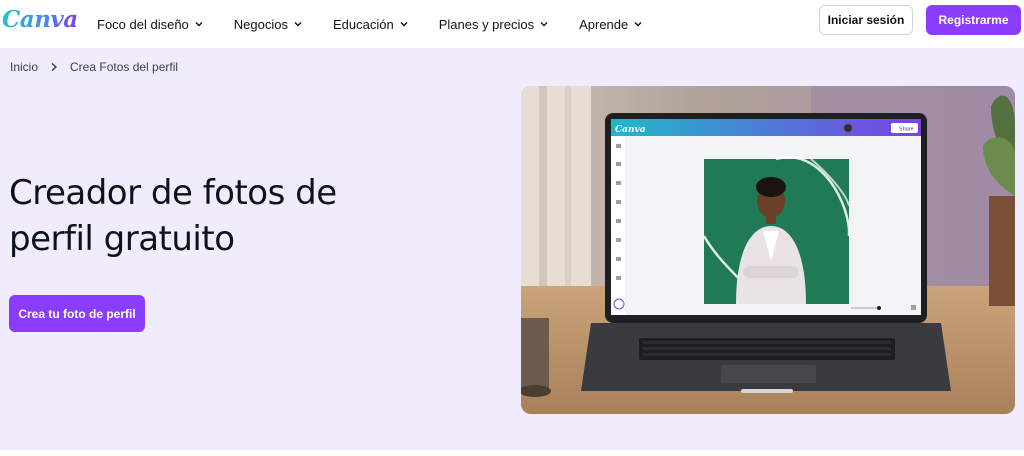 This screenshot has width=1024, height=456. What do you see at coordinates (24, 67) in the screenshot?
I see `breadcrumb-home-link: Inicio` at bounding box center [24, 67].